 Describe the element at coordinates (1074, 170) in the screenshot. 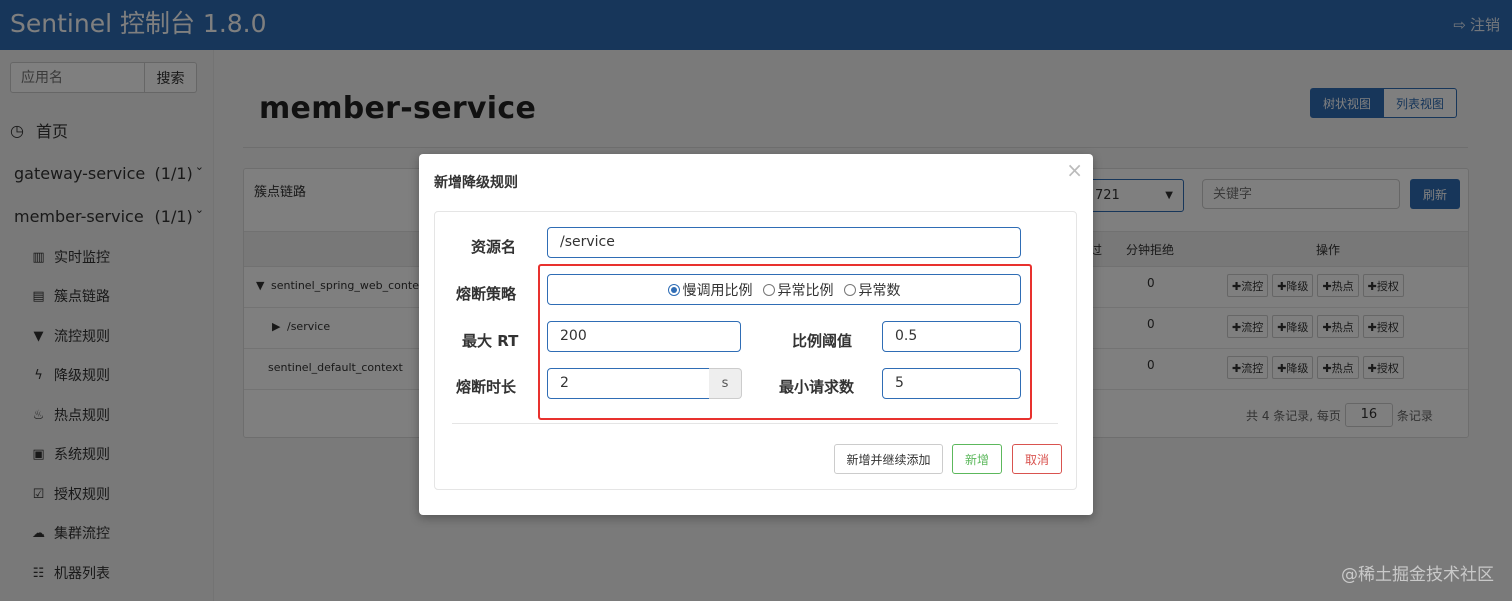

I see `close-icon: ×` at that location.